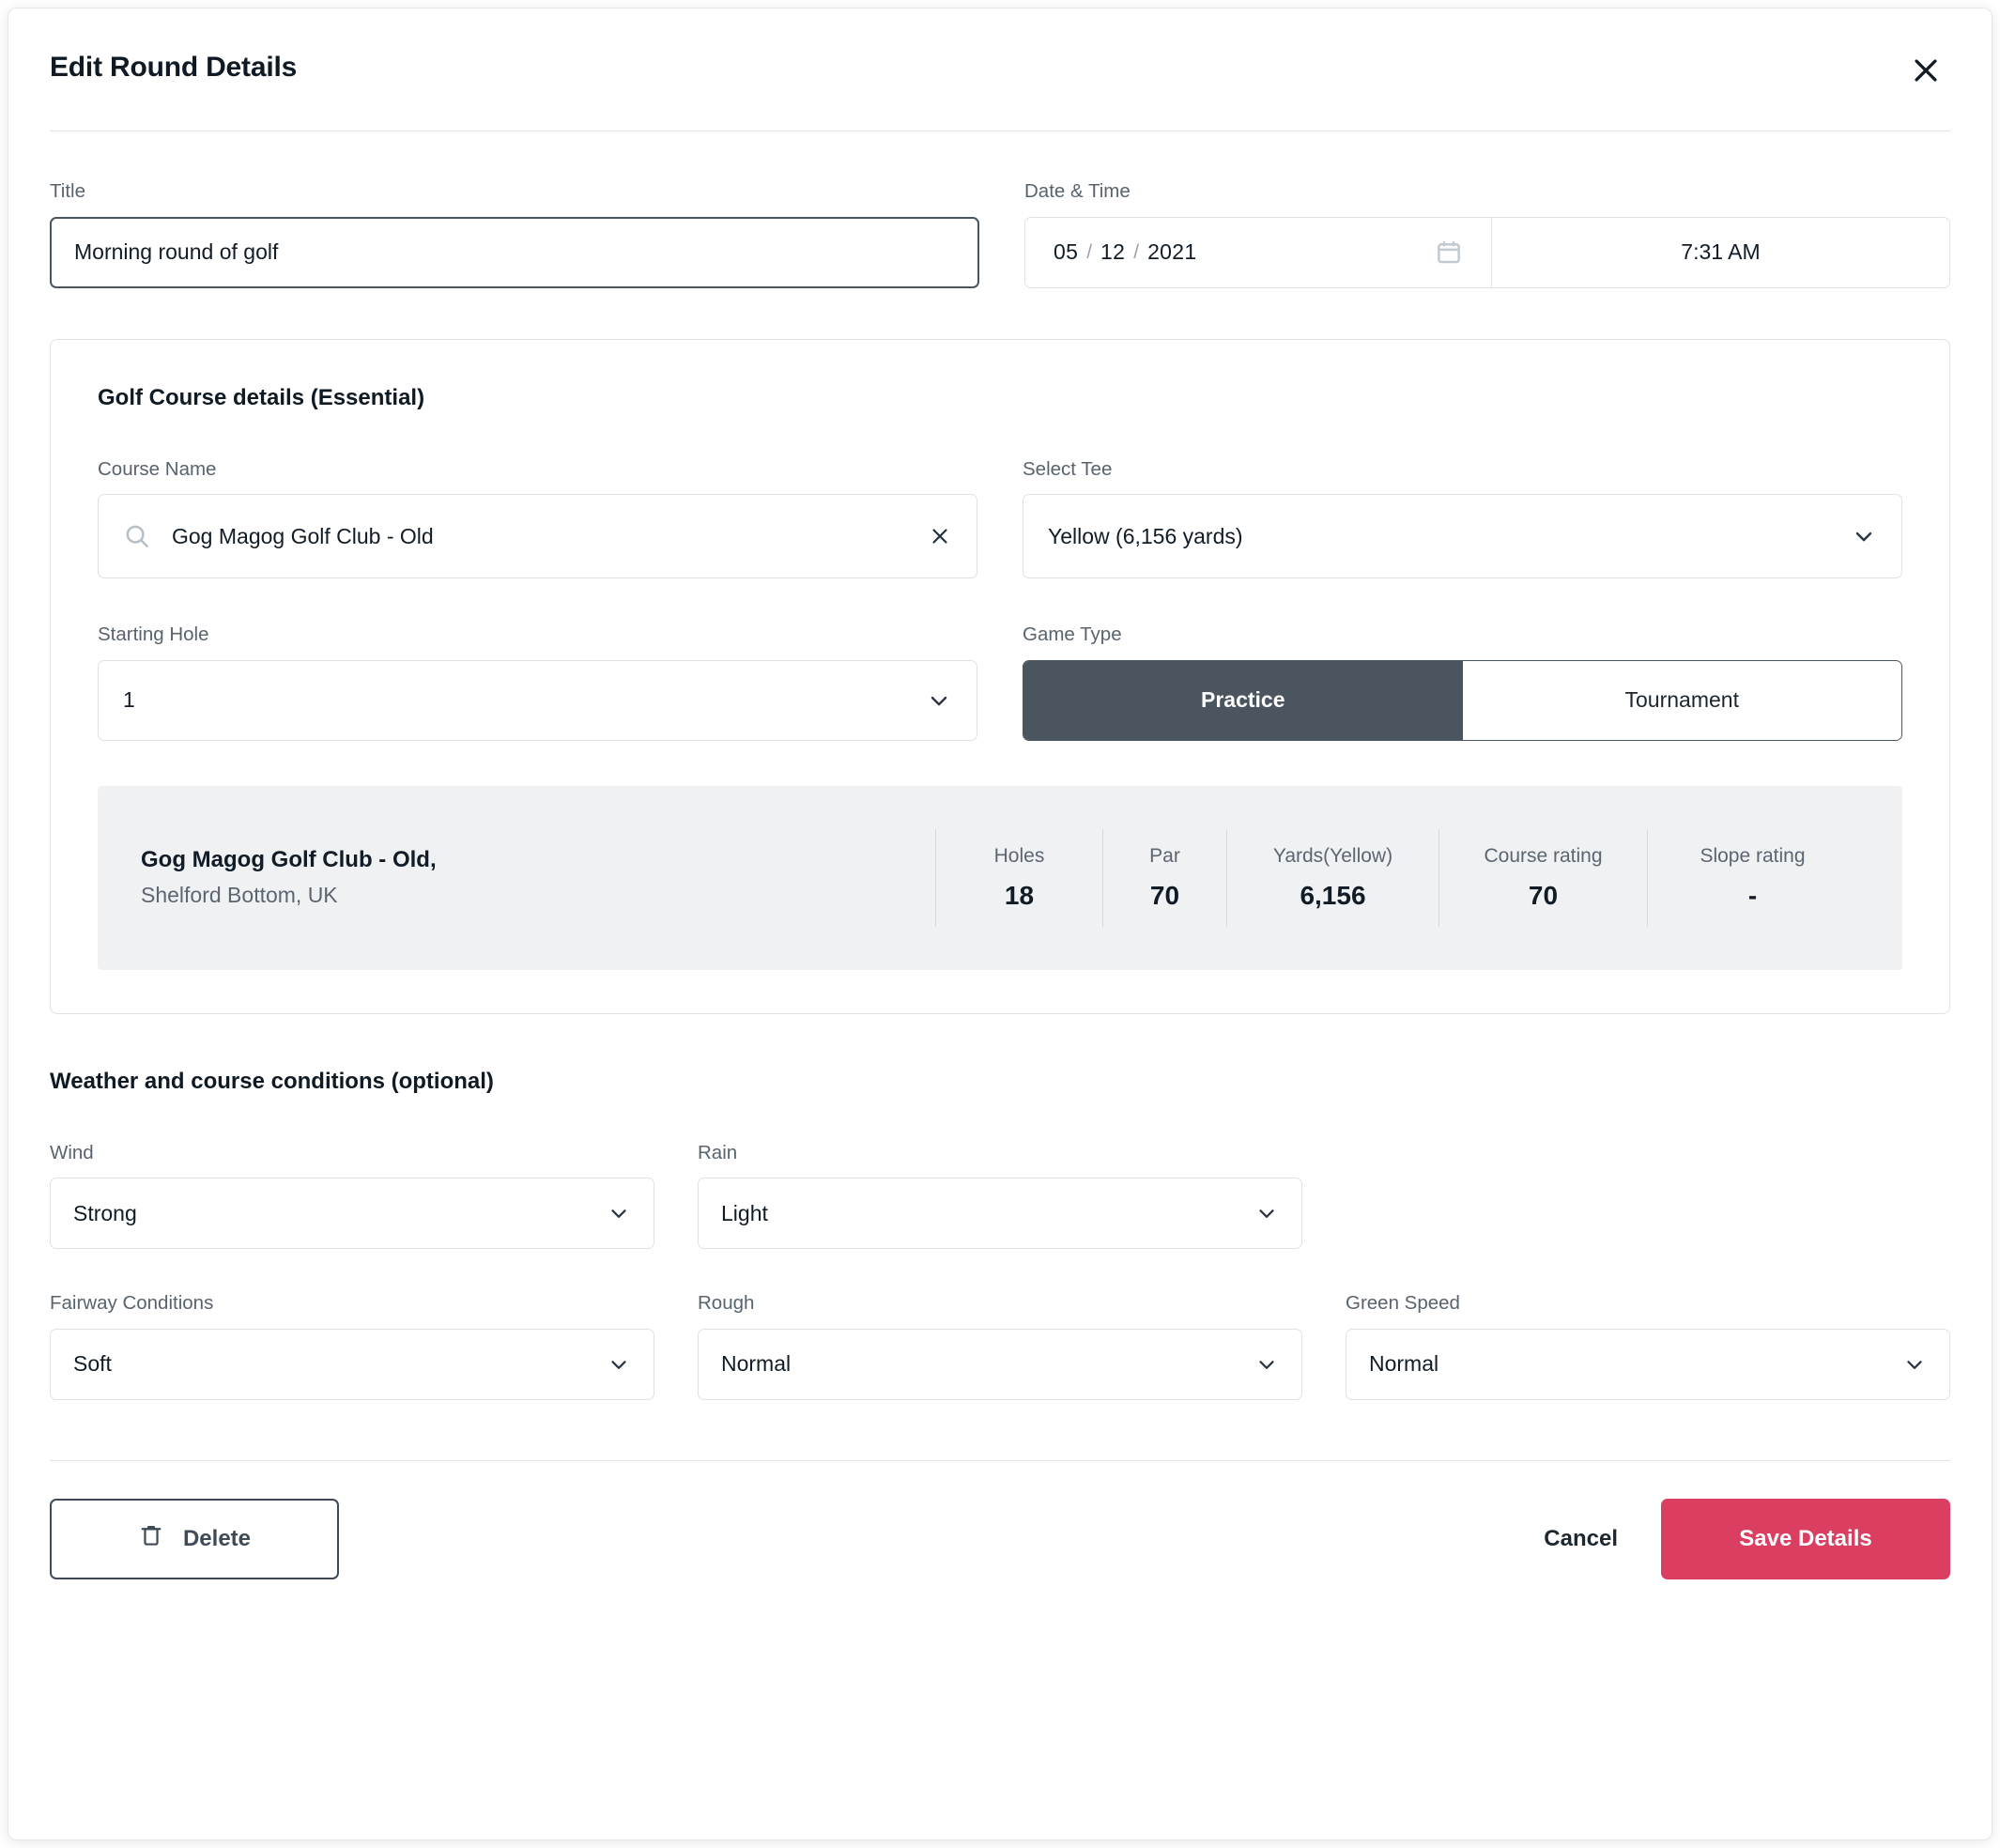 The height and width of the screenshot is (1848, 2000). I want to click on title-field-group: Title Morning round of golf, so click(514, 234).